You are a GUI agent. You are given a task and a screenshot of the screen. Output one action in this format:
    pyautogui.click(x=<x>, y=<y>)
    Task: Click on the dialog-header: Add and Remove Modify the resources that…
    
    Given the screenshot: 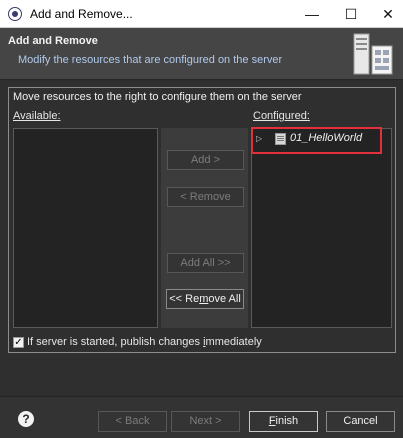 What is the action you would take?
    pyautogui.click(x=201, y=54)
    